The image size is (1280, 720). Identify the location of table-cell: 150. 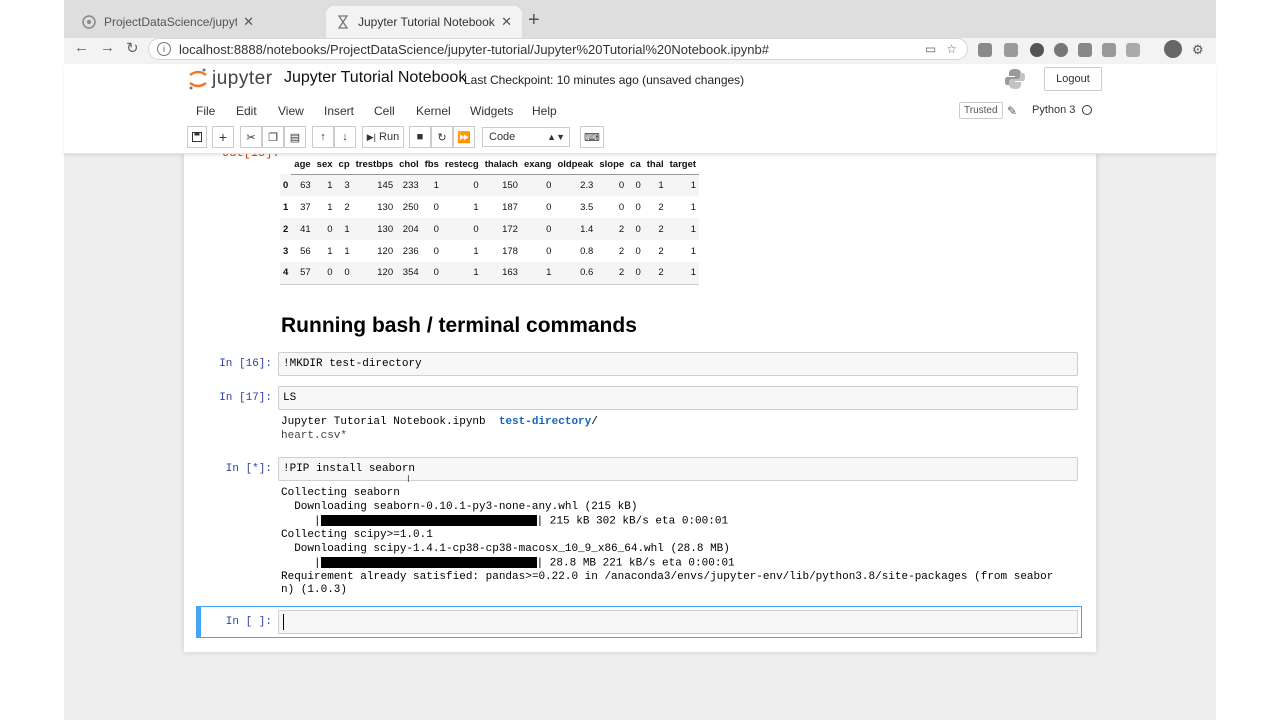
(501, 185).